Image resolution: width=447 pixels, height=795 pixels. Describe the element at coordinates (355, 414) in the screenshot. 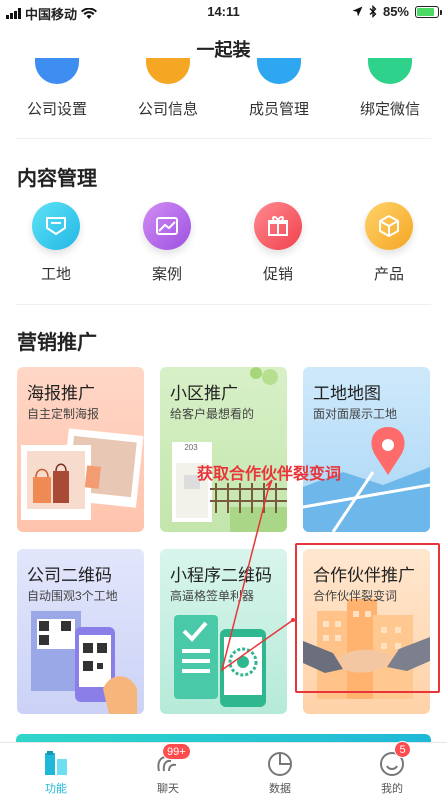

I see `site-map-subtitle: 面对面展示工地` at that location.